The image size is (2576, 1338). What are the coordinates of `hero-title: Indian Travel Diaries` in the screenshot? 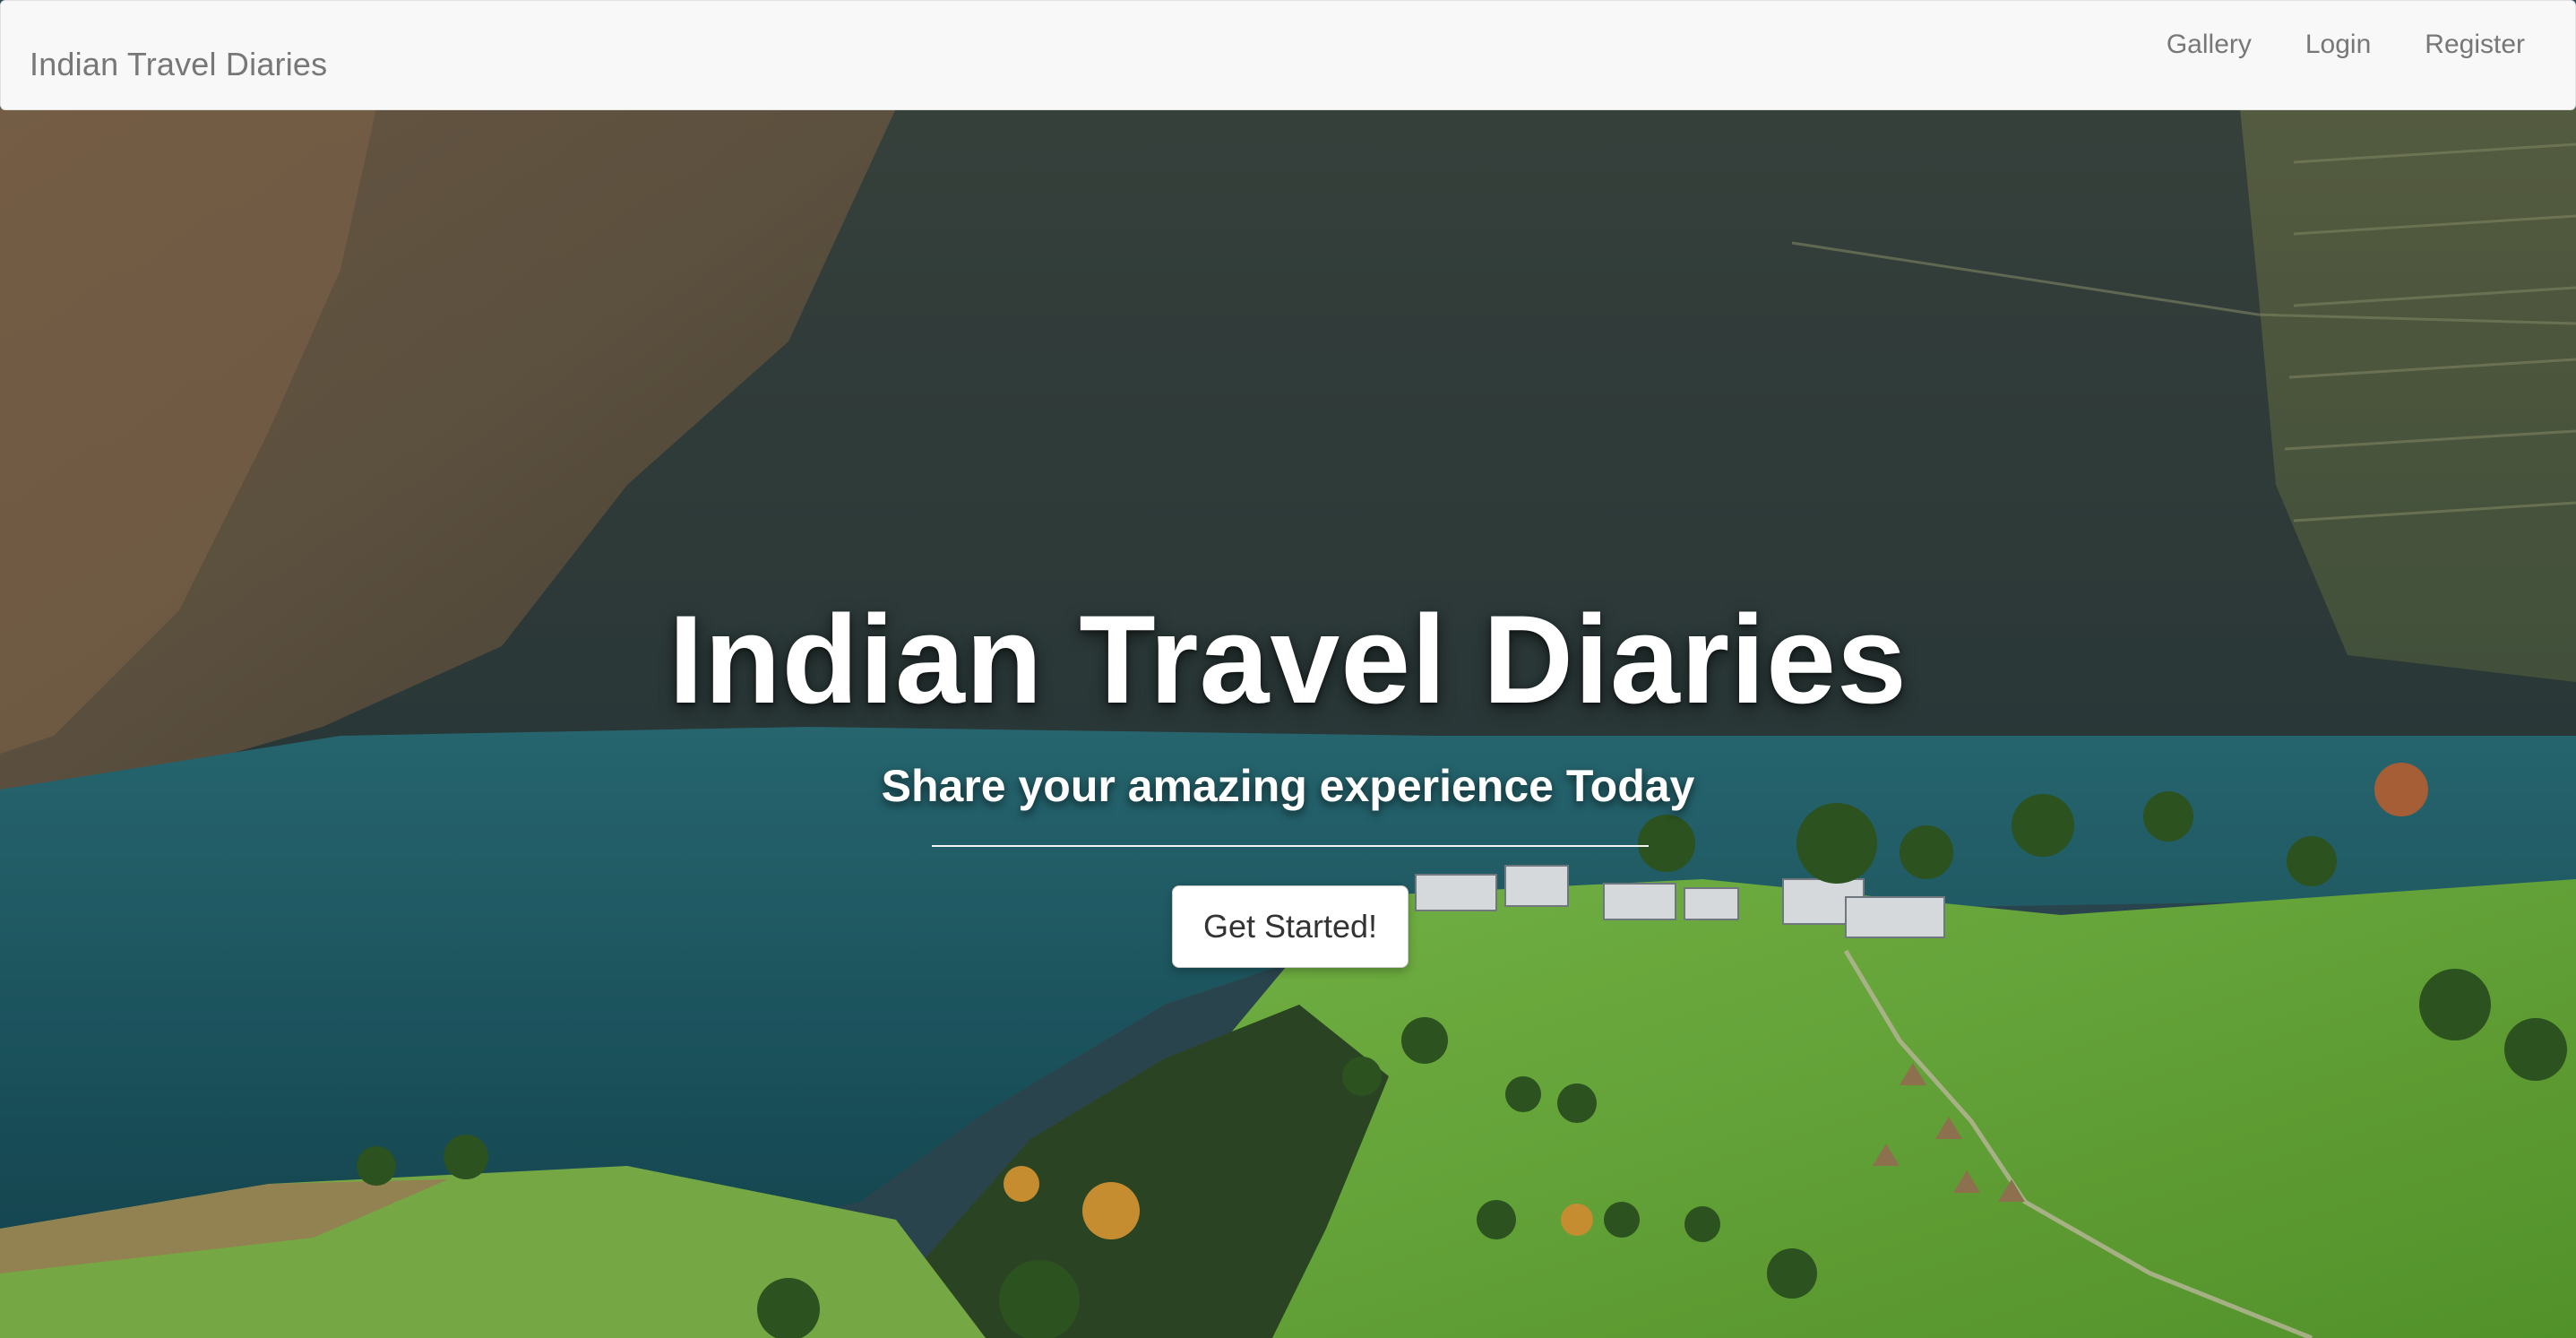 It's located at (1288, 659).